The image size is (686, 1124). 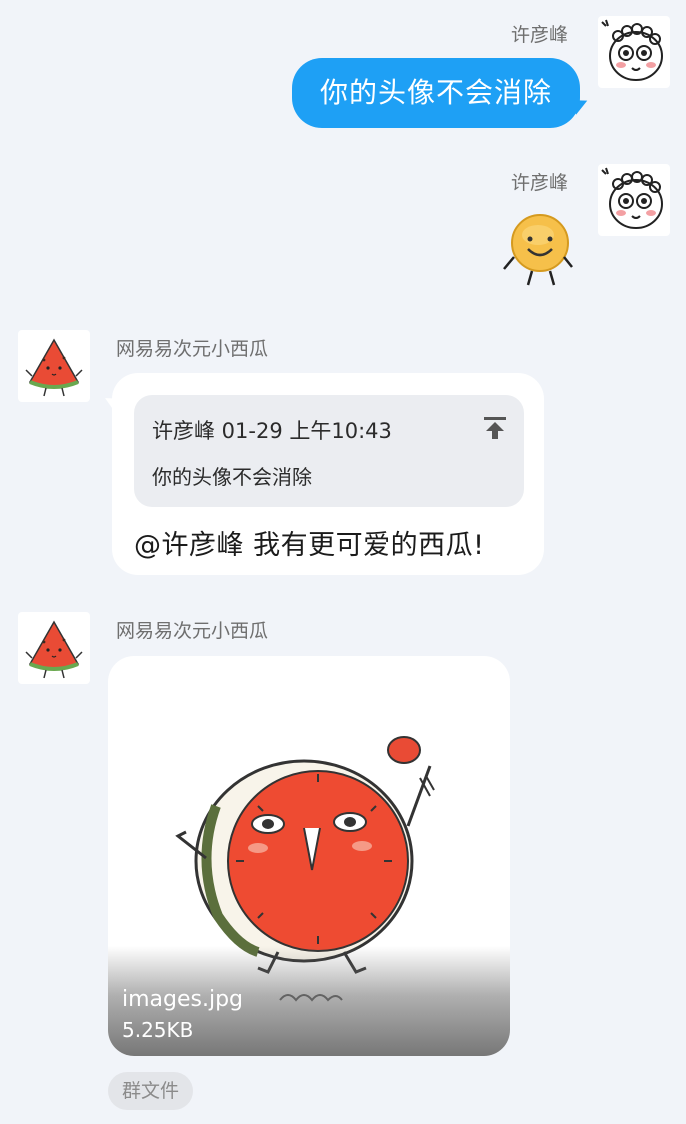 I want to click on quote-meta: 许彦峰 01-29 上午10:43, so click(x=272, y=431).